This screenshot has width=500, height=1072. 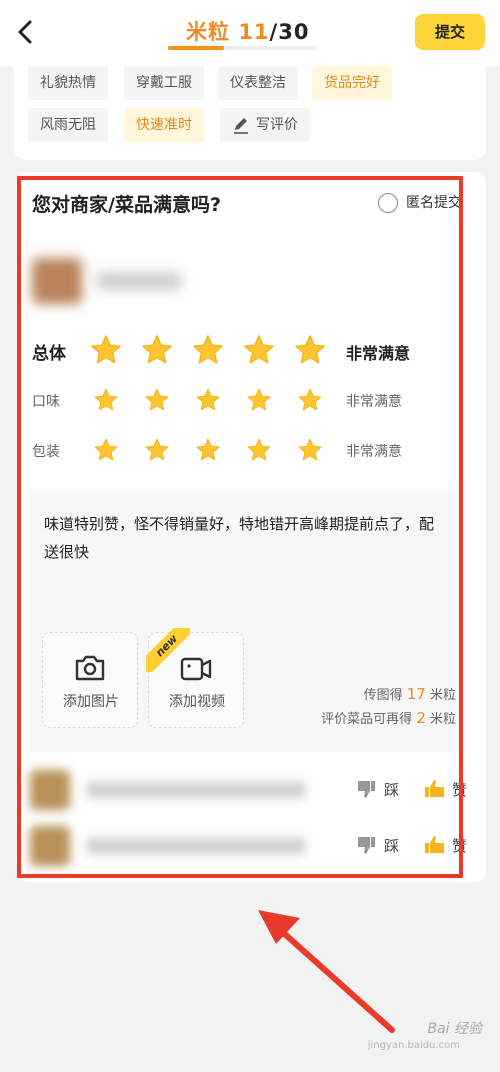 What do you see at coordinates (413, 1045) in the screenshot?
I see `watermark-url: jingyan.baidu.com` at bounding box center [413, 1045].